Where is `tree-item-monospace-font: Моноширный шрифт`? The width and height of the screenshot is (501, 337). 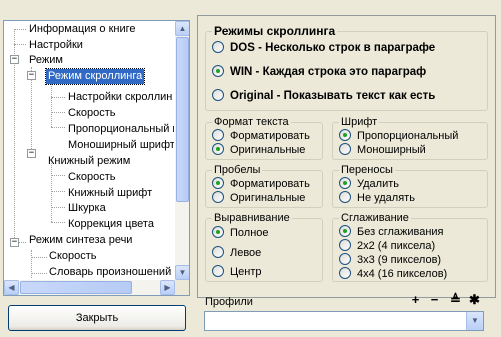
tree-item-monospace-font: Моноширный шрифт is located at coordinates (120, 145).